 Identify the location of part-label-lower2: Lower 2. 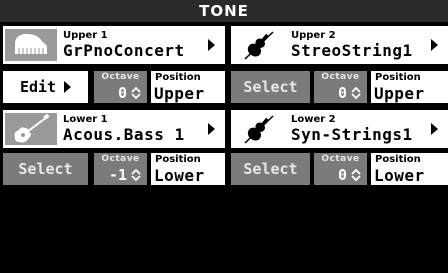
(313, 119).